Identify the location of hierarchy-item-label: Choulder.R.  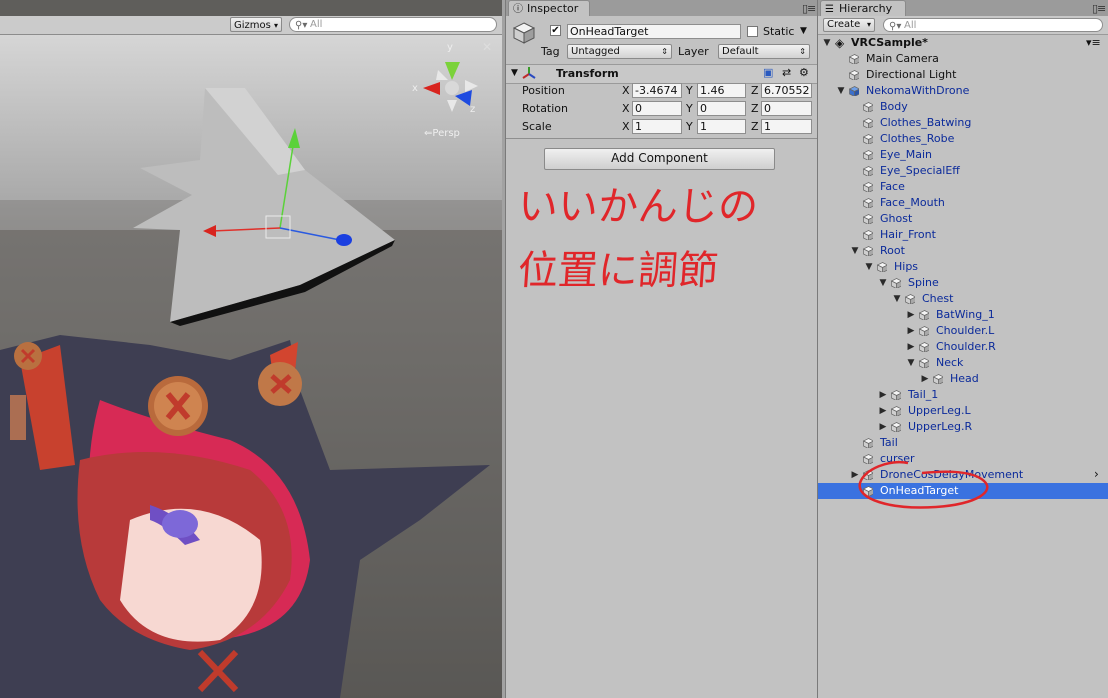
(966, 346).